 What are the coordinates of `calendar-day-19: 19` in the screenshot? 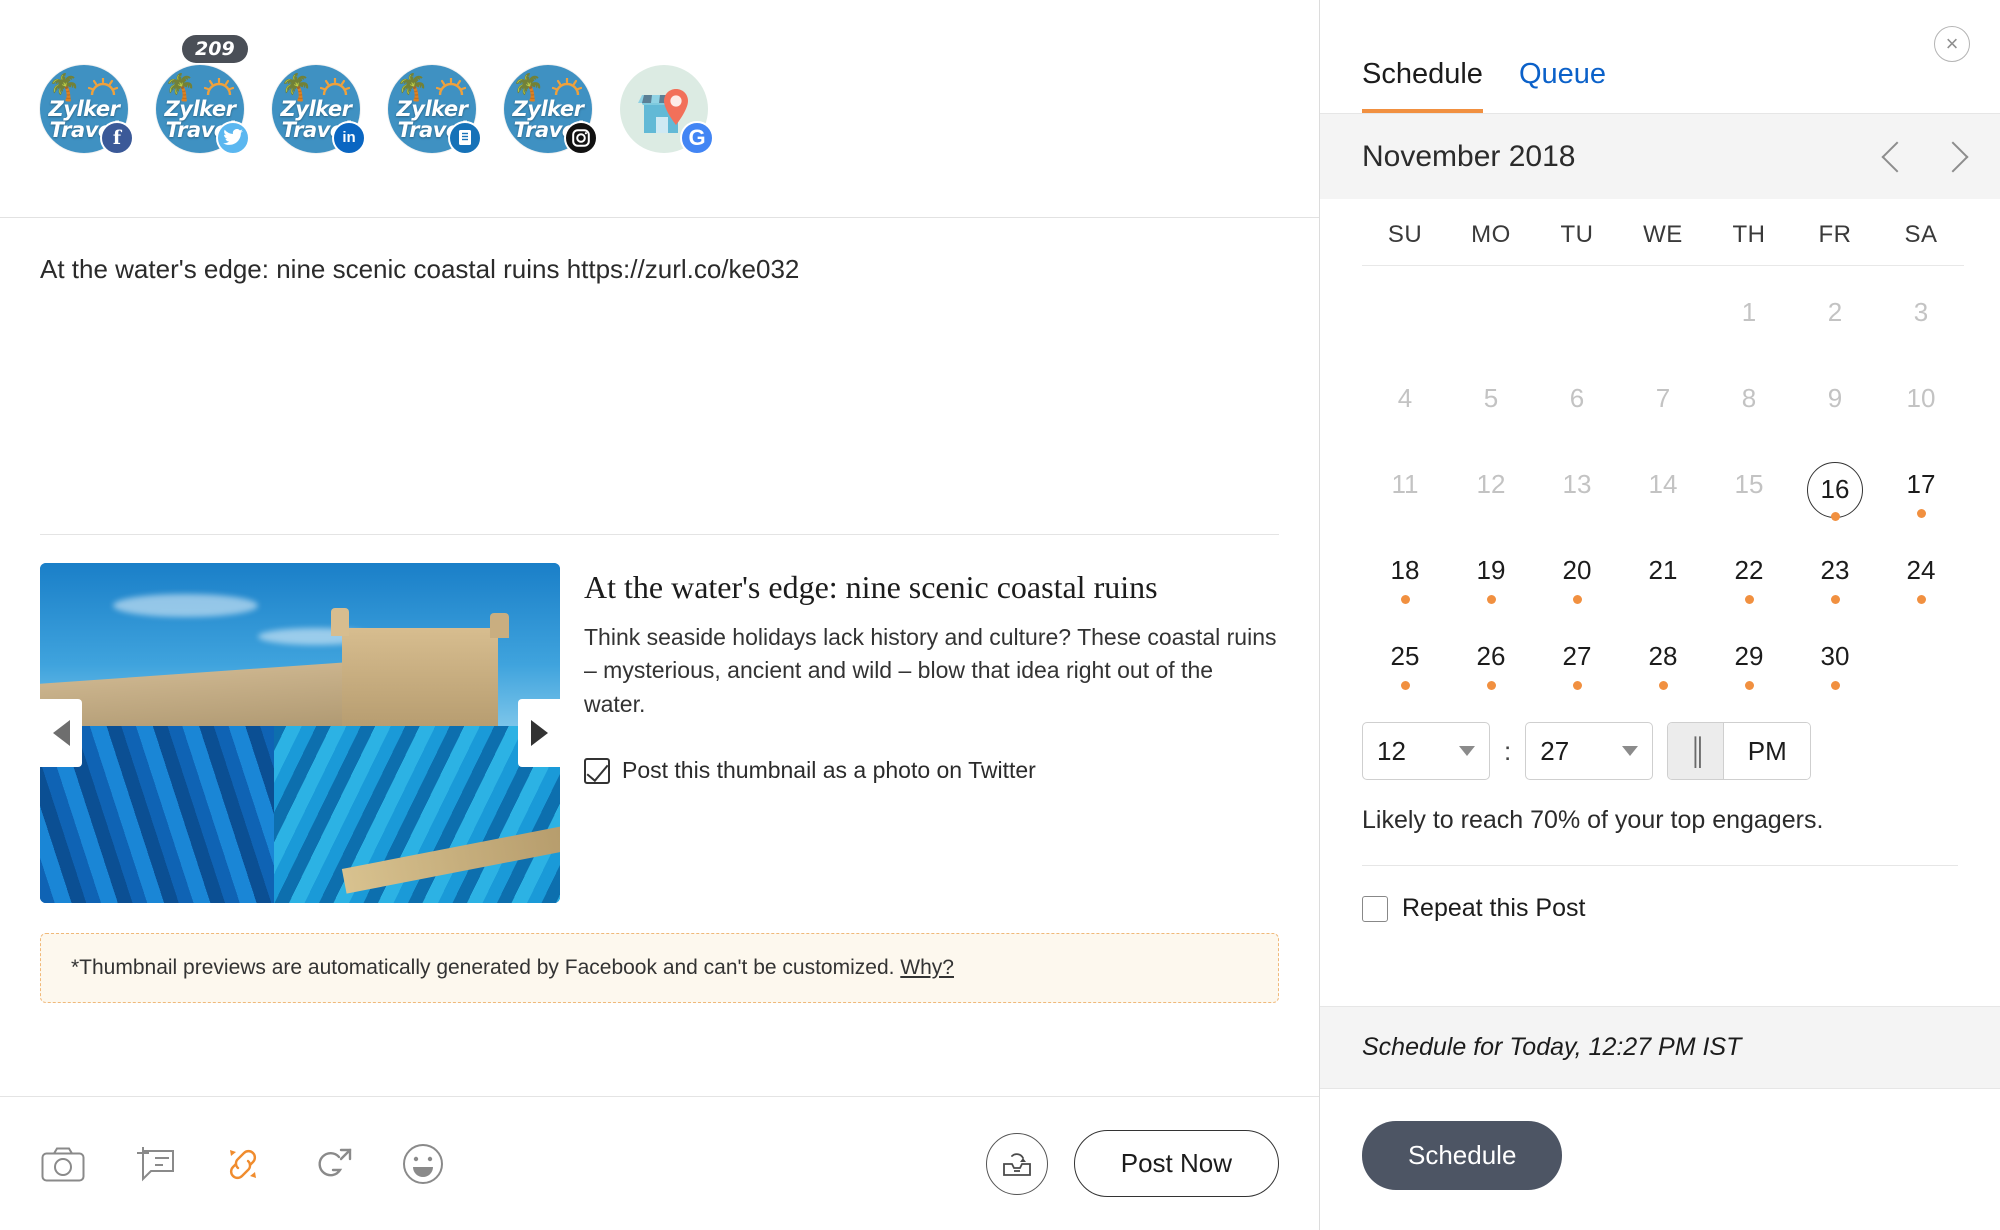 It's located at (1491, 574).